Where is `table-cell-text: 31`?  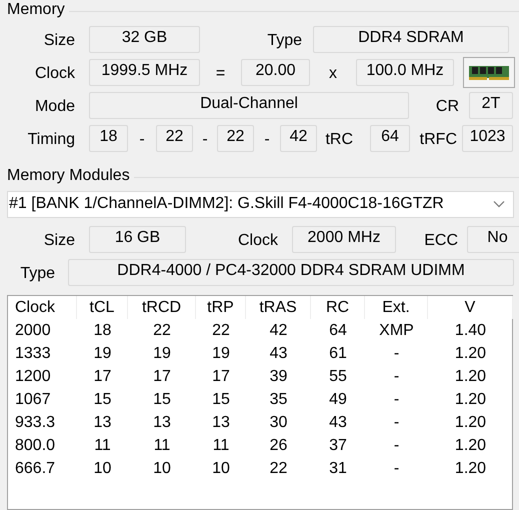
table-cell-text: 31 is located at coordinates (338, 469).